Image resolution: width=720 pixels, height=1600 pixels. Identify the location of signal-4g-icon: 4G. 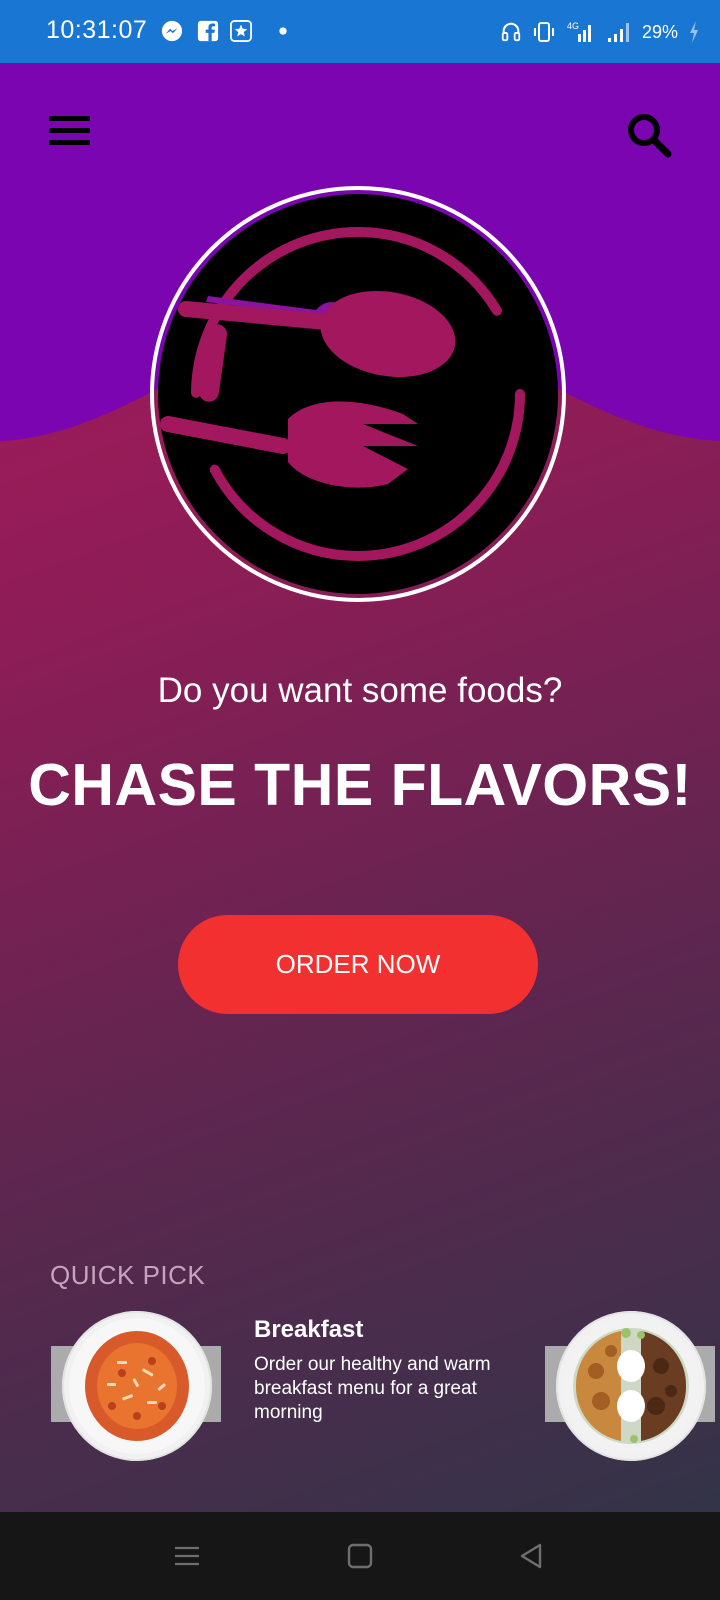
(579, 31).